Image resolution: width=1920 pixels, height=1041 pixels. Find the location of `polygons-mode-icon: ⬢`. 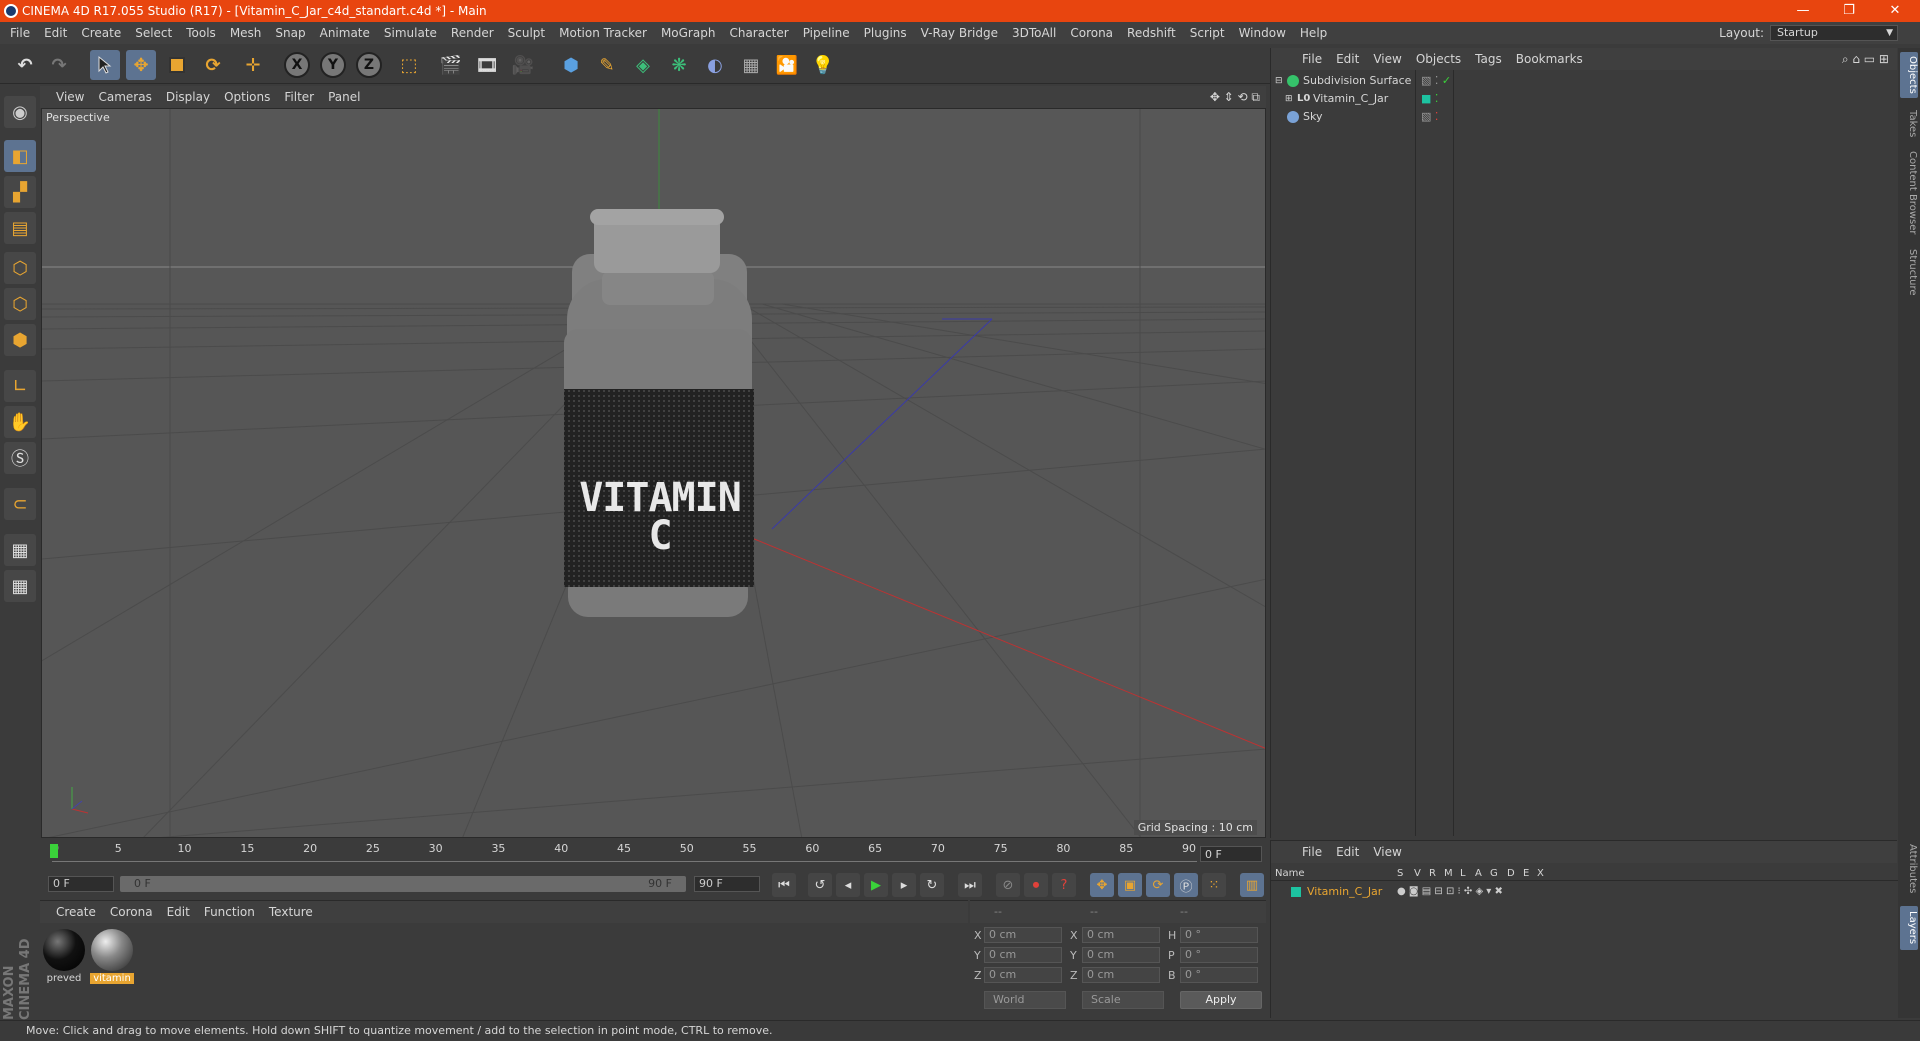

polygons-mode-icon: ⬢ is located at coordinates (20, 340).